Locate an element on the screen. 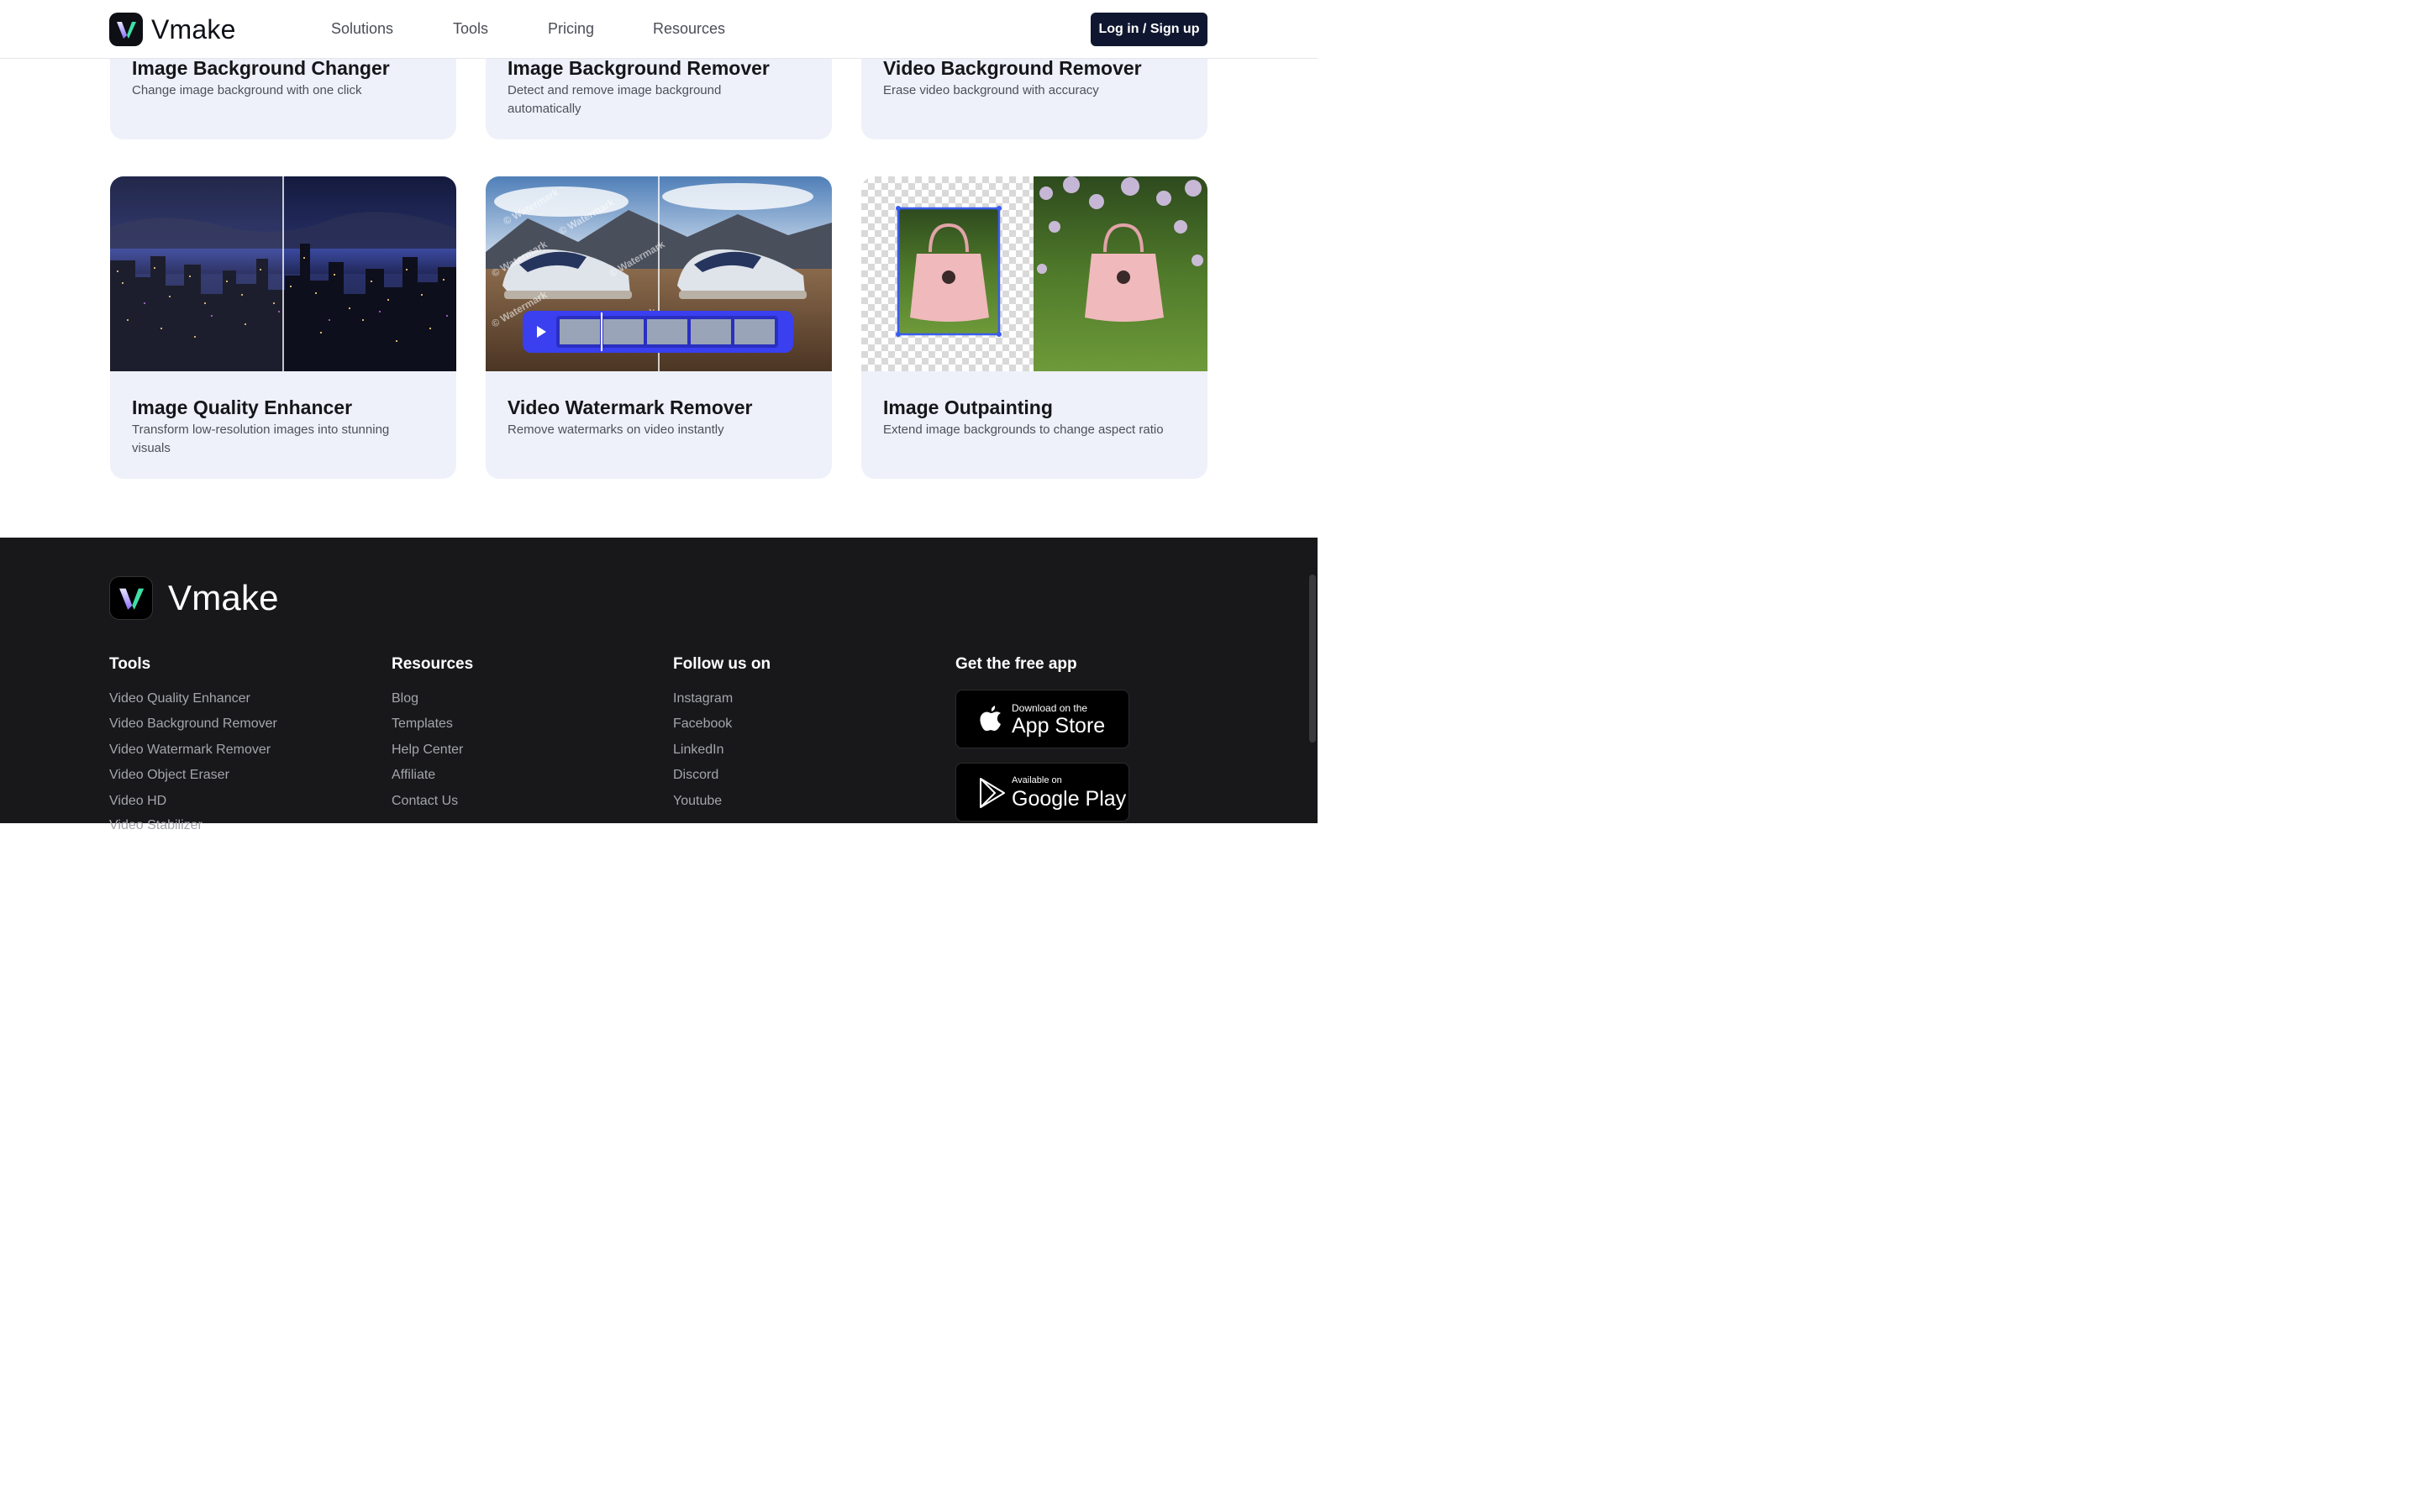 This screenshot has height=1512, width=2420. footer-link: Video Stabilizer is located at coordinates (156, 825).